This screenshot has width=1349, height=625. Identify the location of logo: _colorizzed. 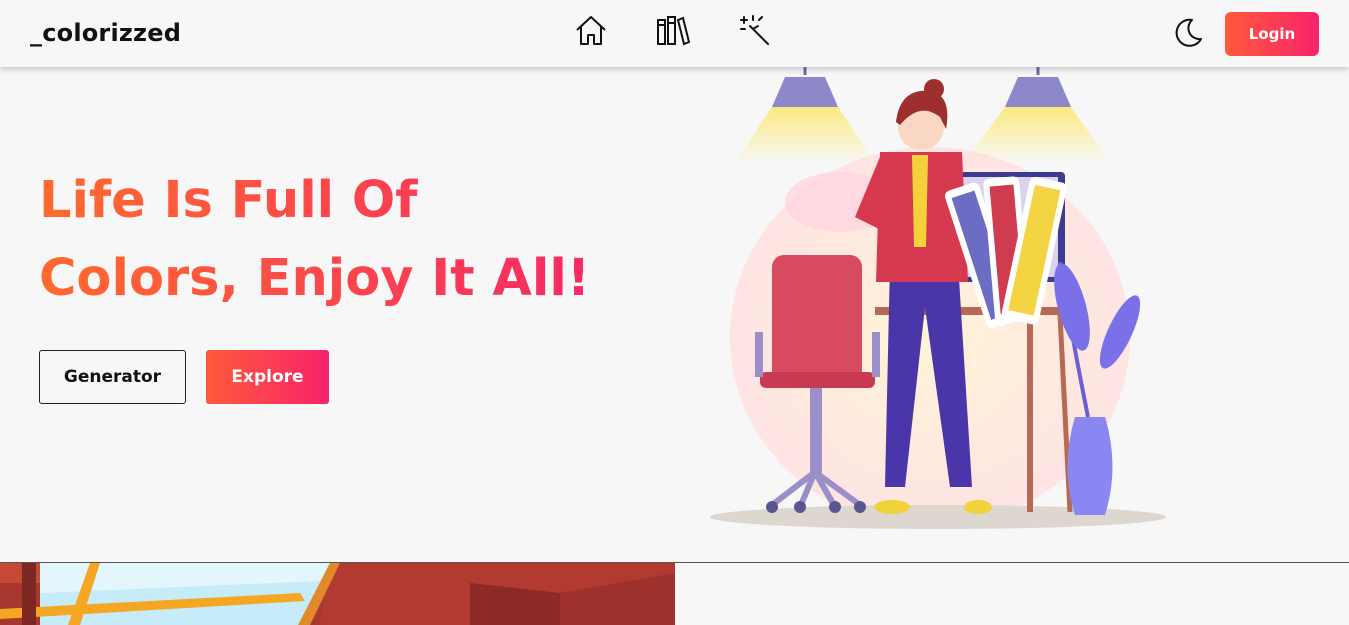
(105, 33).